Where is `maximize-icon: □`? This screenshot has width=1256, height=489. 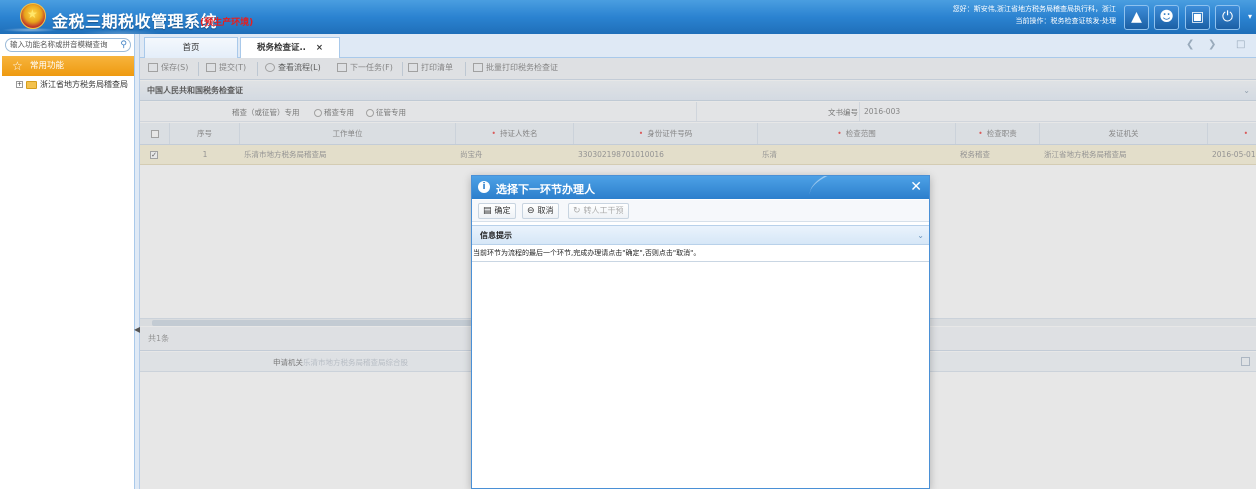 maximize-icon: □ is located at coordinates (1240, 44).